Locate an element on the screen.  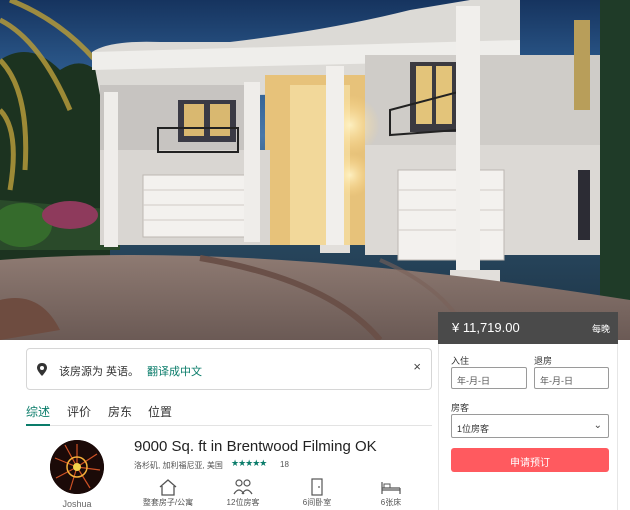
host-avatar is located at coordinates (77, 467).